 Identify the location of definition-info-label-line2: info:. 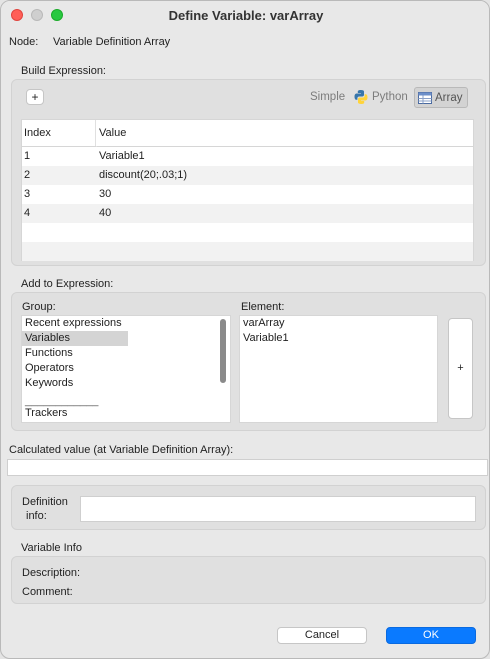
(36, 516).